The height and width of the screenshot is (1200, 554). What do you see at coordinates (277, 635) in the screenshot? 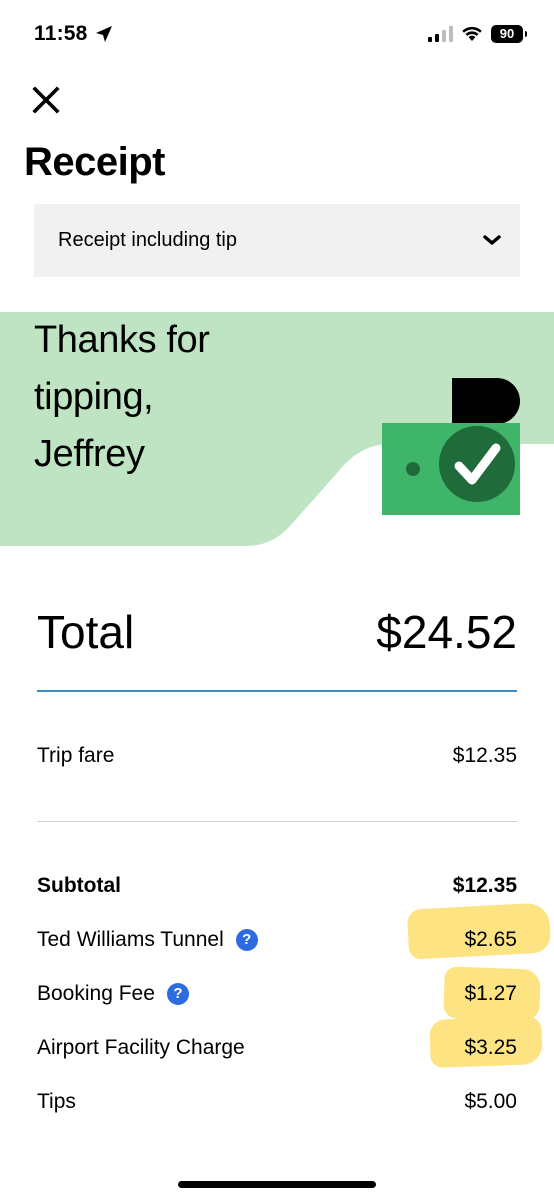
I see `total-row: Total $24.52` at bounding box center [277, 635].